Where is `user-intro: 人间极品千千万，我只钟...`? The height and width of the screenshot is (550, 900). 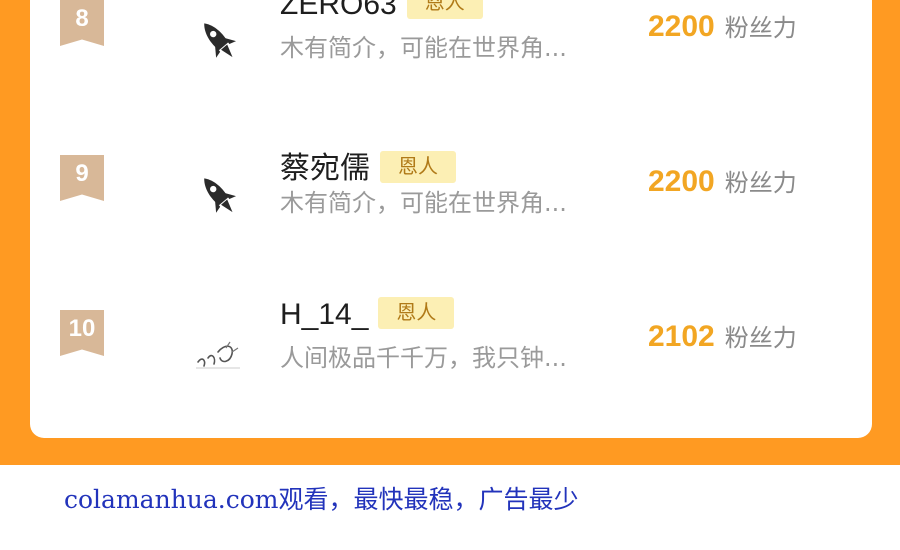 user-intro: 人间极品千千万，我只钟... is located at coordinates (423, 358).